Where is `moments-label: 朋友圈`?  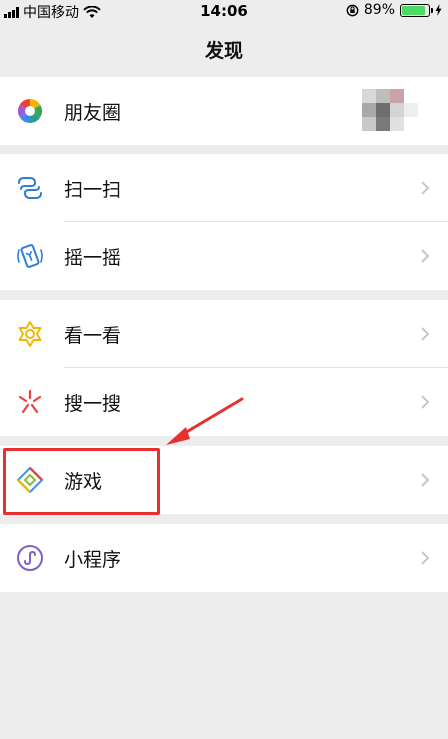
moments-label: 朋友圈 is located at coordinates (93, 112).